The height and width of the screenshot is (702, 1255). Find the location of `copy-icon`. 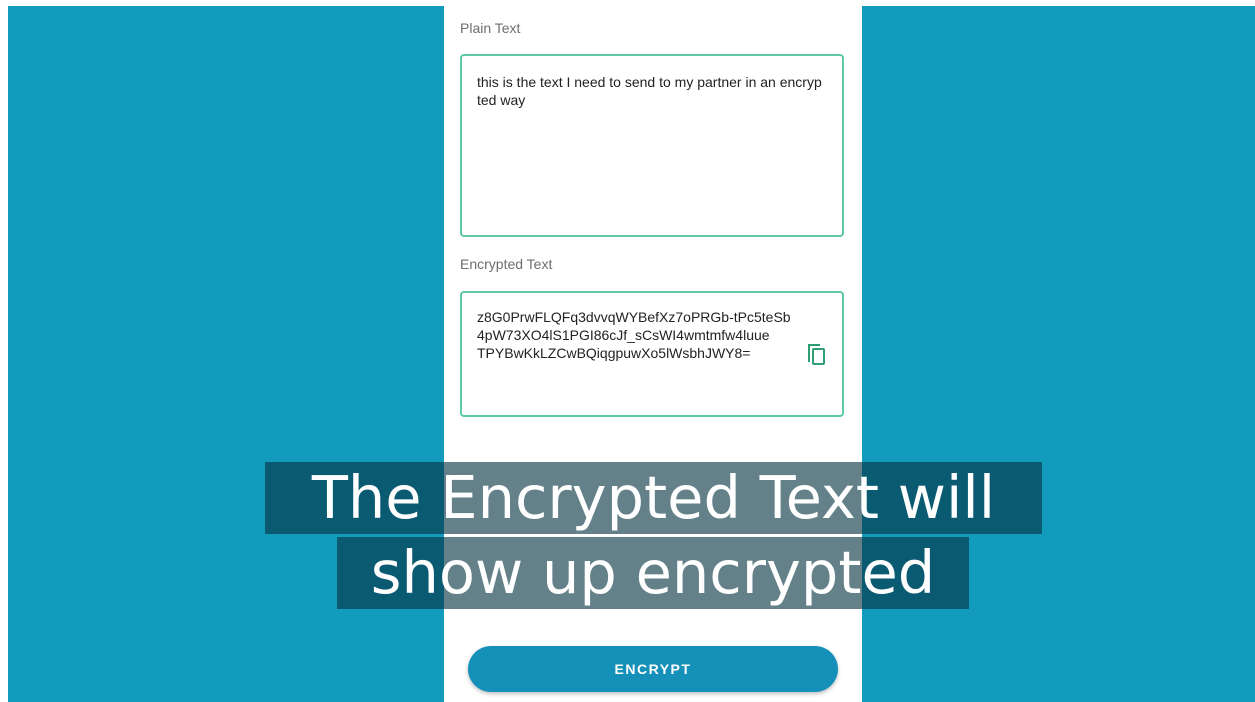

copy-icon is located at coordinates (816, 354).